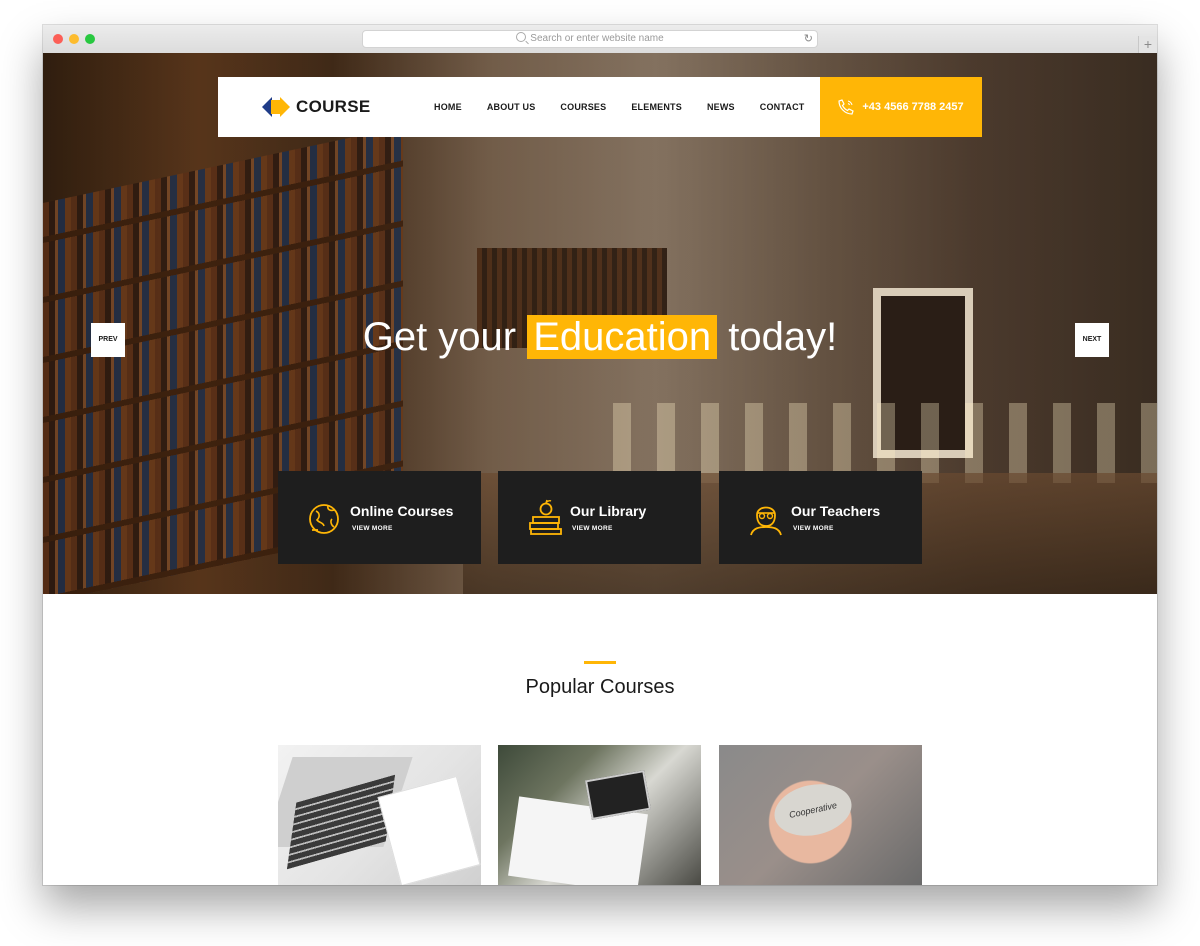 This screenshot has height=946, width=1200. Describe the element at coordinates (813, 810) in the screenshot. I see `stone-illustration: Cooperative` at that location.